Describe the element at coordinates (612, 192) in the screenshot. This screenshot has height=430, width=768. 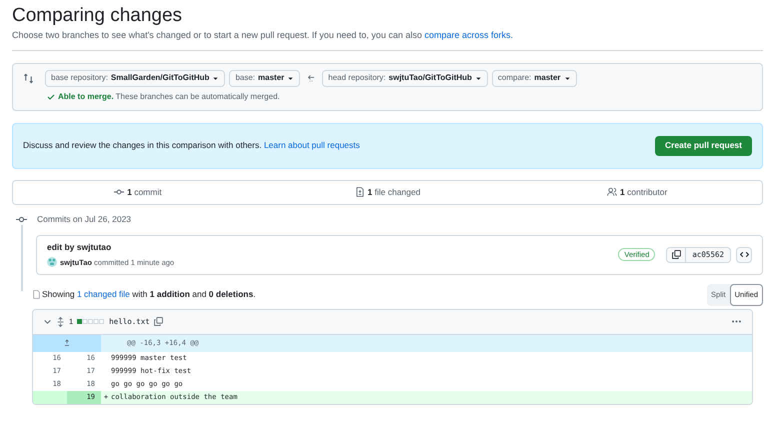
I see `people-icon` at that location.